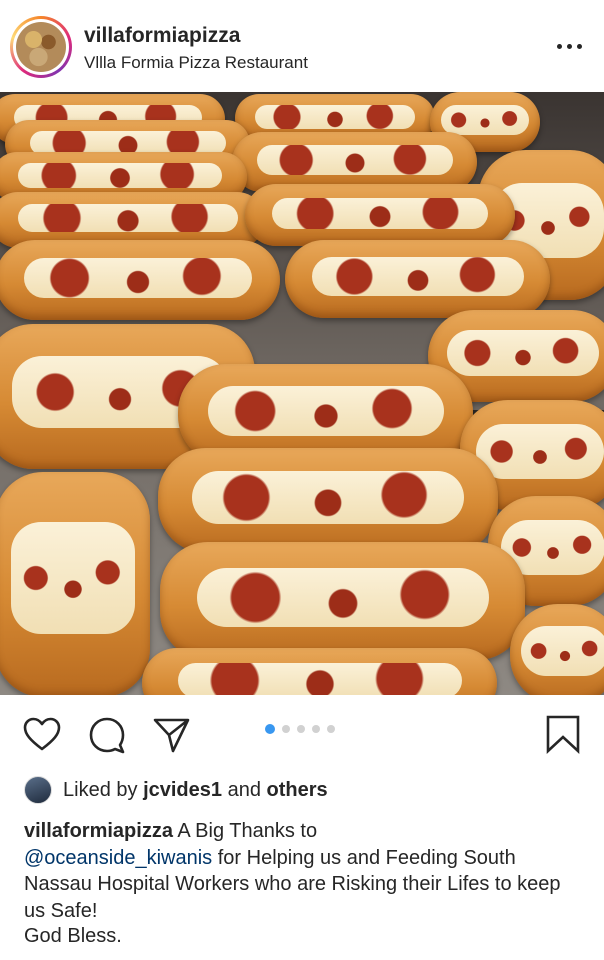 This screenshot has width=604, height=960. Describe the element at coordinates (73, 936) in the screenshot. I see `caption-signoff: God Bless.` at that location.